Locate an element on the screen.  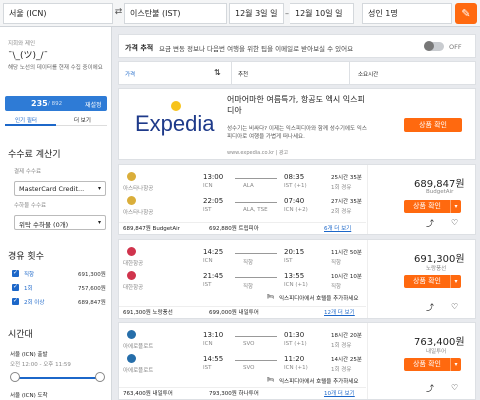
flight-duration: 27시간 35분 is located at coordinates (346, 202).